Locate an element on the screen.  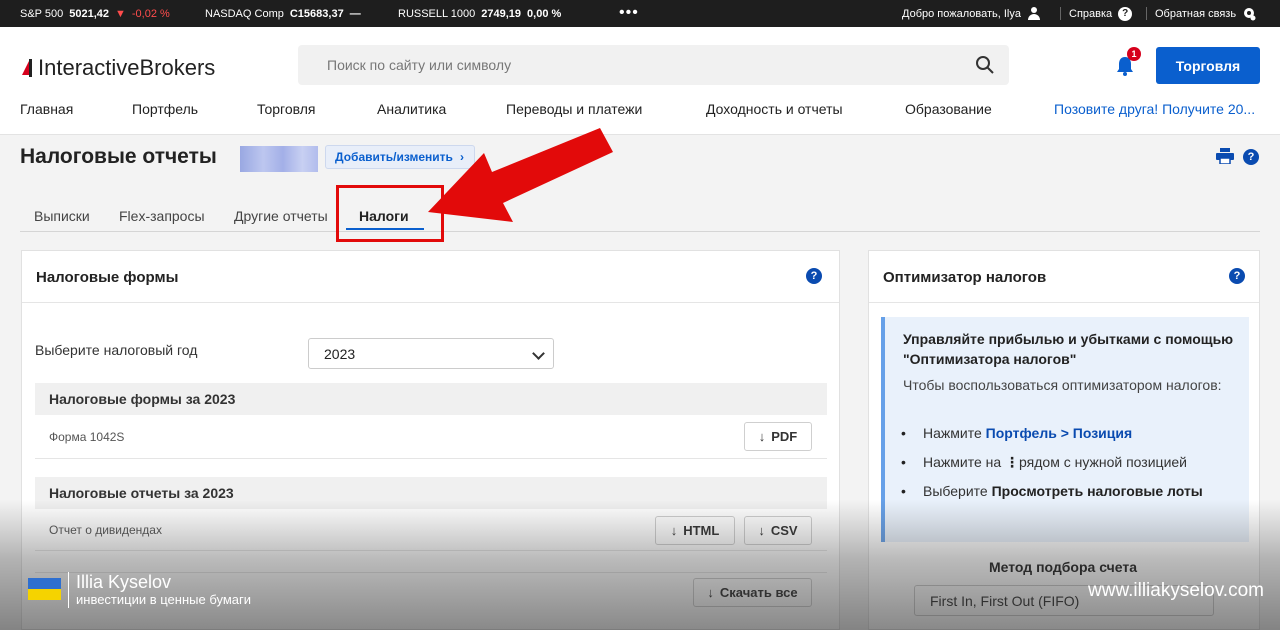
feedback-link: Обратная связь is located at coordinates (1205, 13).